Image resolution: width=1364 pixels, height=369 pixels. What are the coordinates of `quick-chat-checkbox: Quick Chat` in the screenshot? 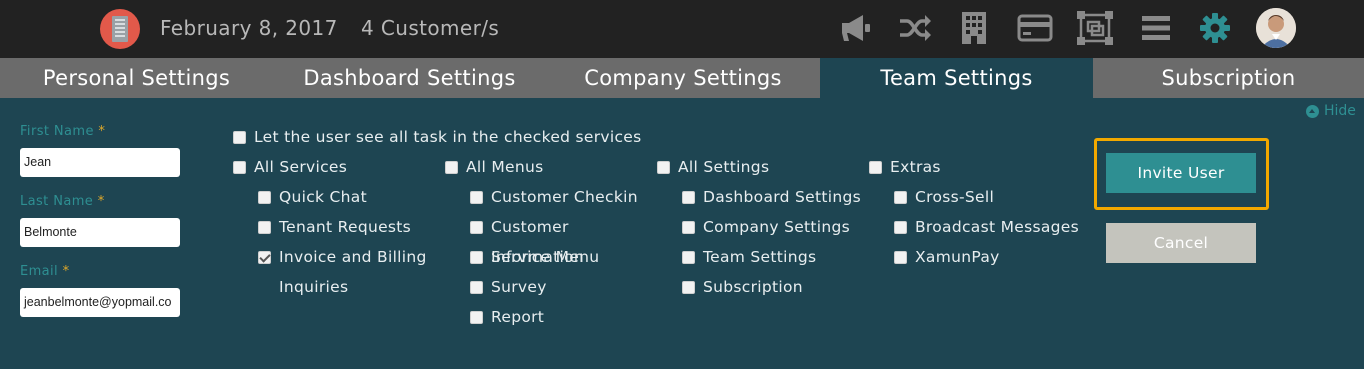 It's located at (312, 197).